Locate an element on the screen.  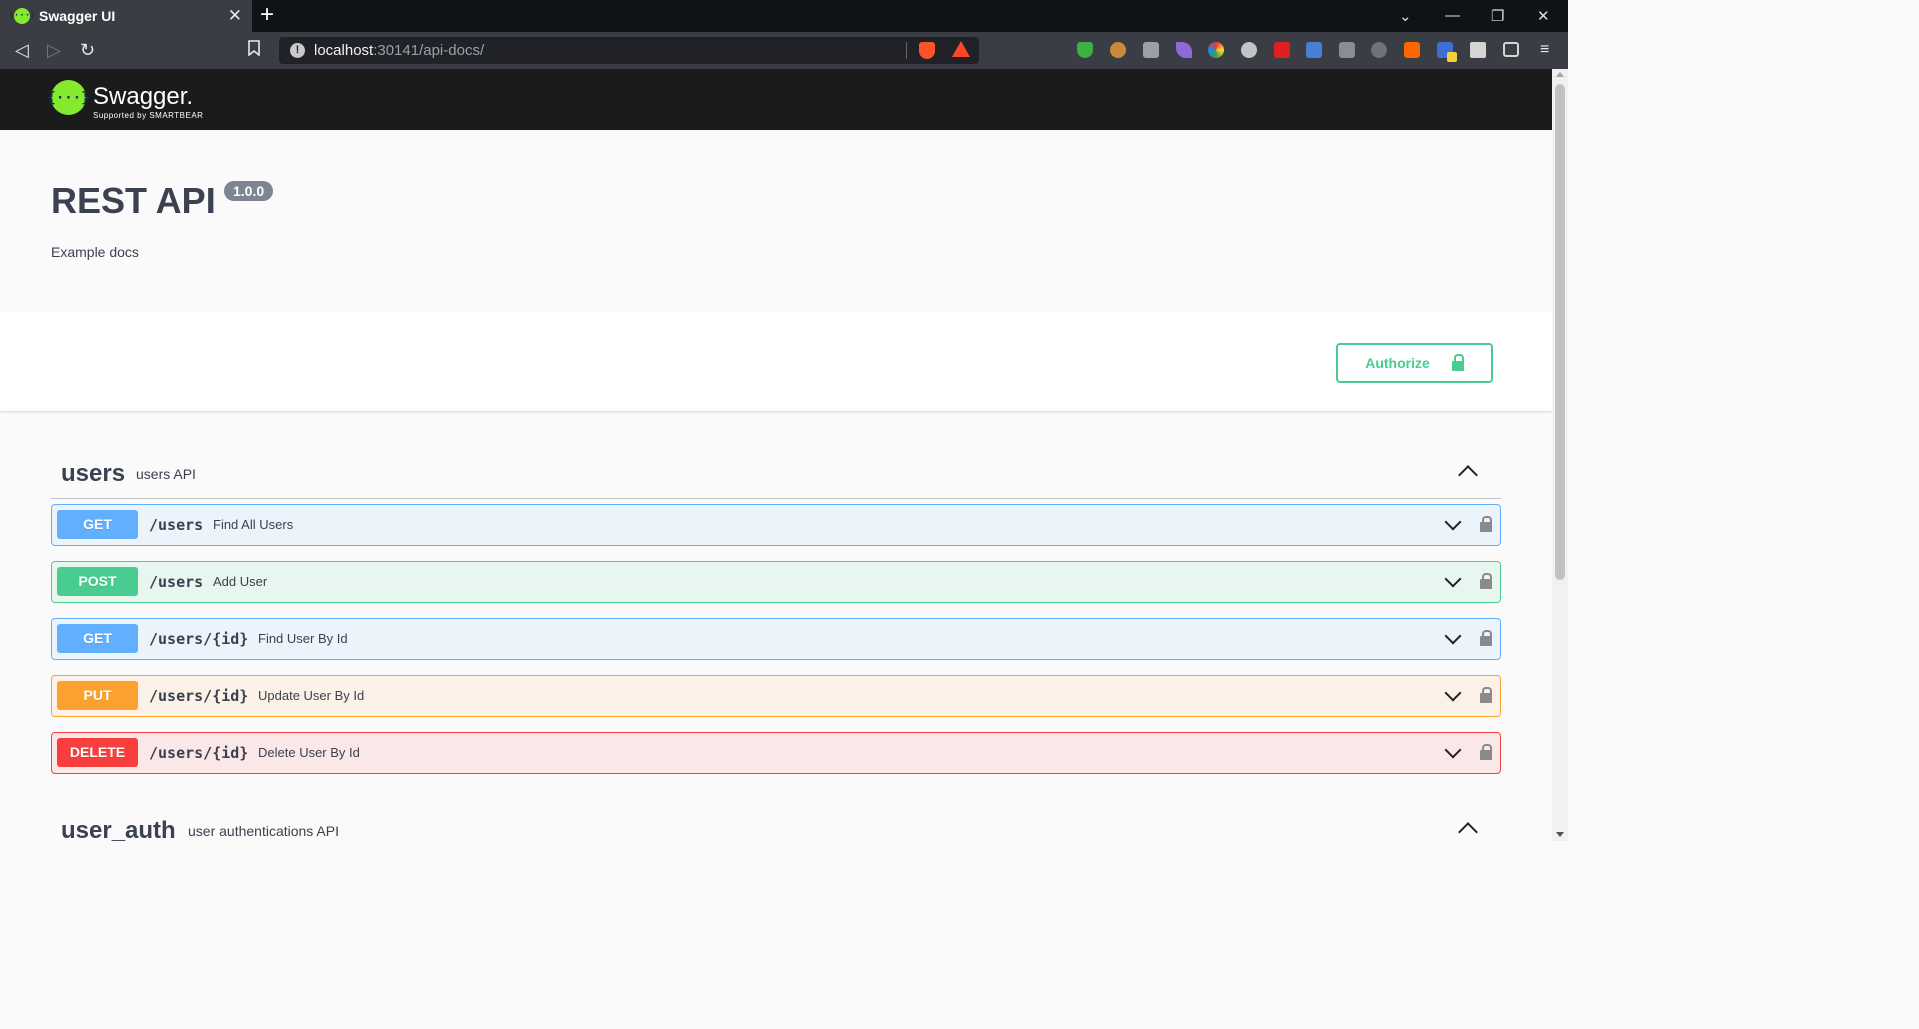
operation-delete-user-by-id: DELETE /users/{id} Delete User By Id is located at coordinates (776, 753).